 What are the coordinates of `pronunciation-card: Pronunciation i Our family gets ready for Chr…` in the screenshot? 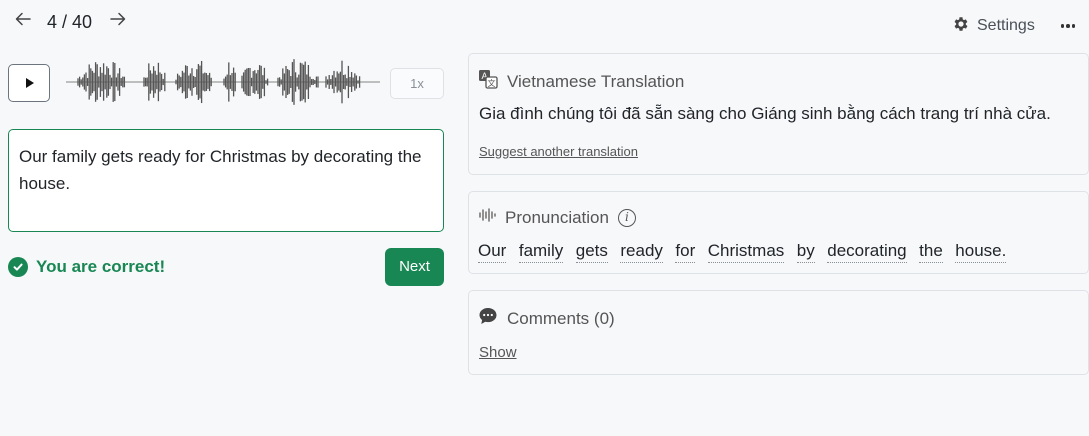 It's located at (778, 232).